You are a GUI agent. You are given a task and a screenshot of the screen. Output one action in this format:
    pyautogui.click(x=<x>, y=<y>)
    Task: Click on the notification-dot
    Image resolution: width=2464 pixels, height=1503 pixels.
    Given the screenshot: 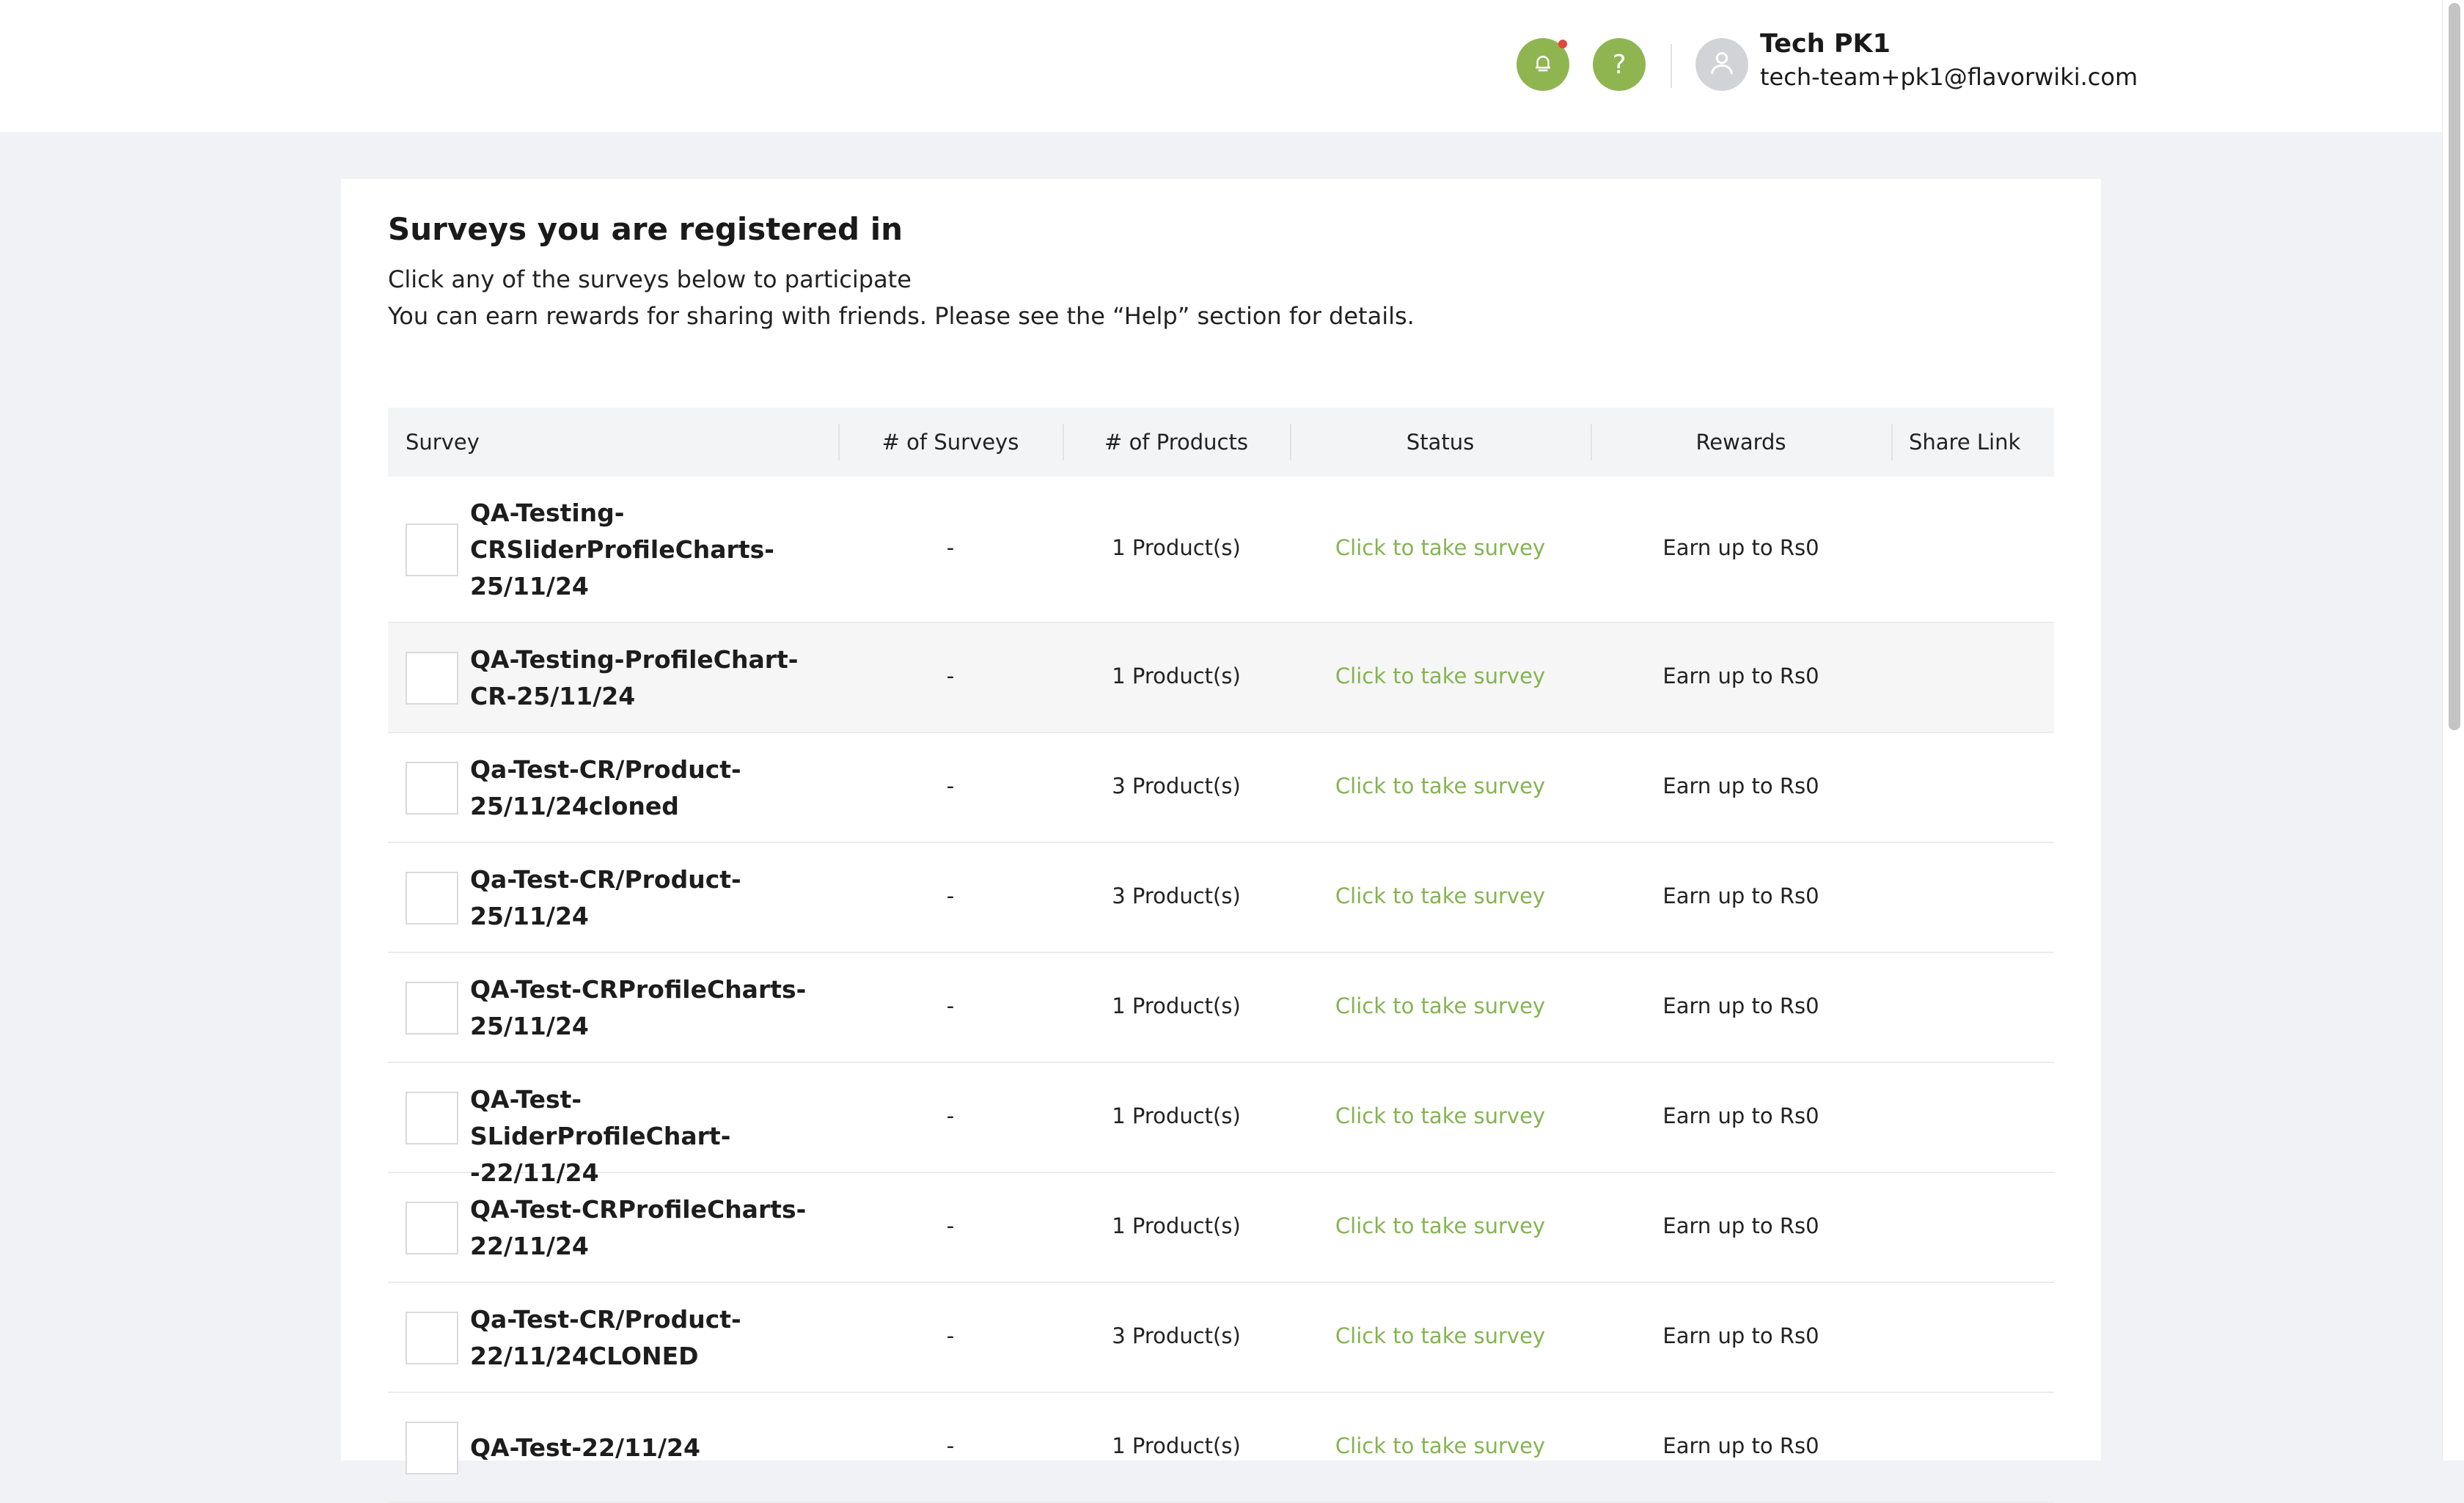 What is the action you would take?
    pyautogui.click(x=1562, y=44)
    